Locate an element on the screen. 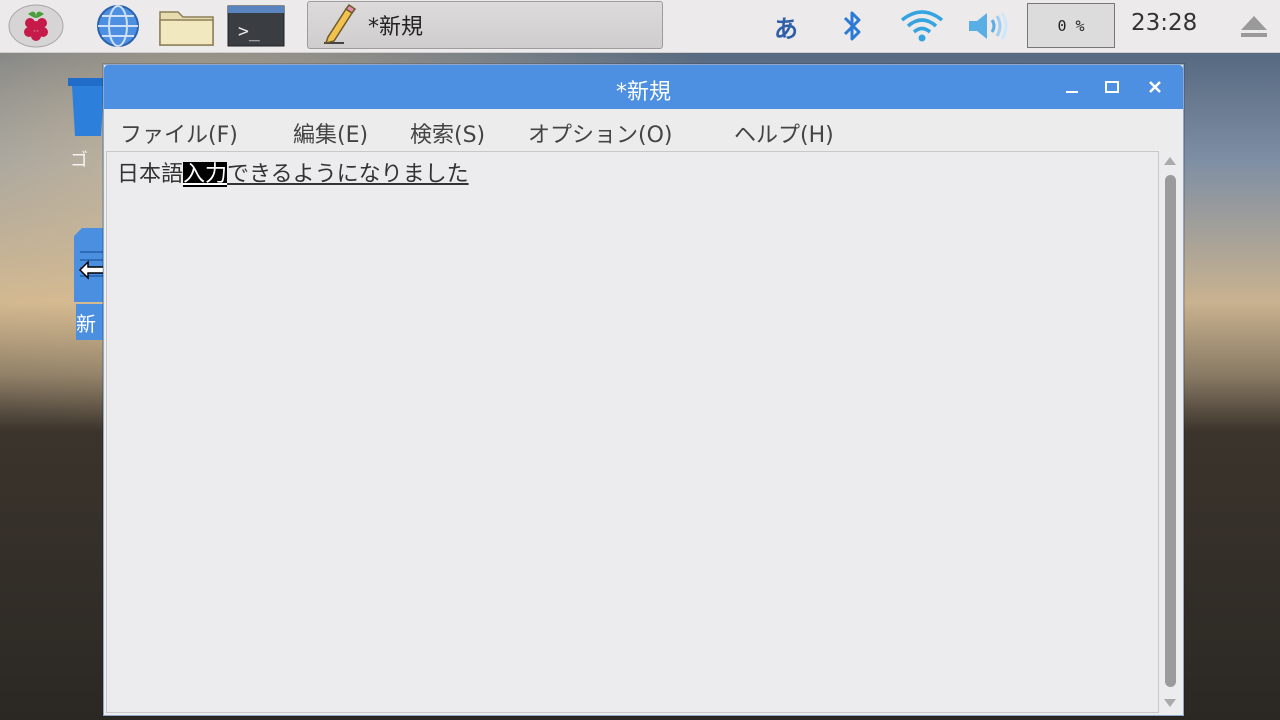  ime-indicator: あ is located at coordinates (786, 26).